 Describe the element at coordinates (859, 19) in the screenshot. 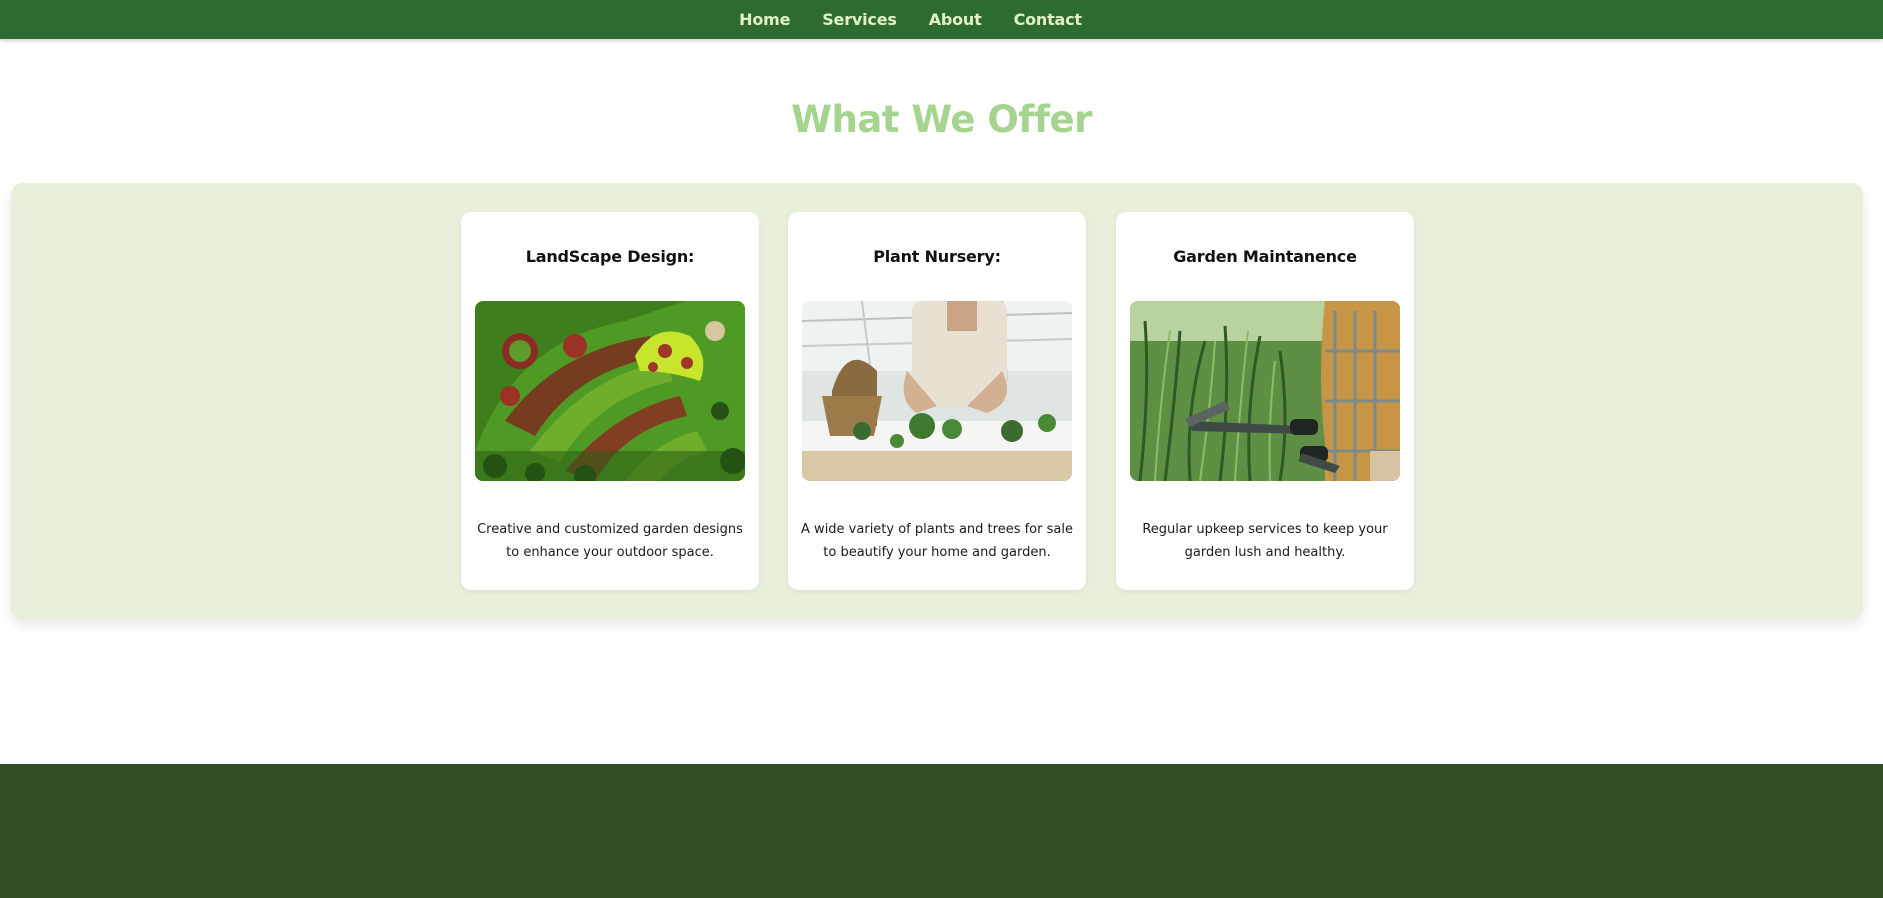

I see `nav-link-services: Services` at that location.